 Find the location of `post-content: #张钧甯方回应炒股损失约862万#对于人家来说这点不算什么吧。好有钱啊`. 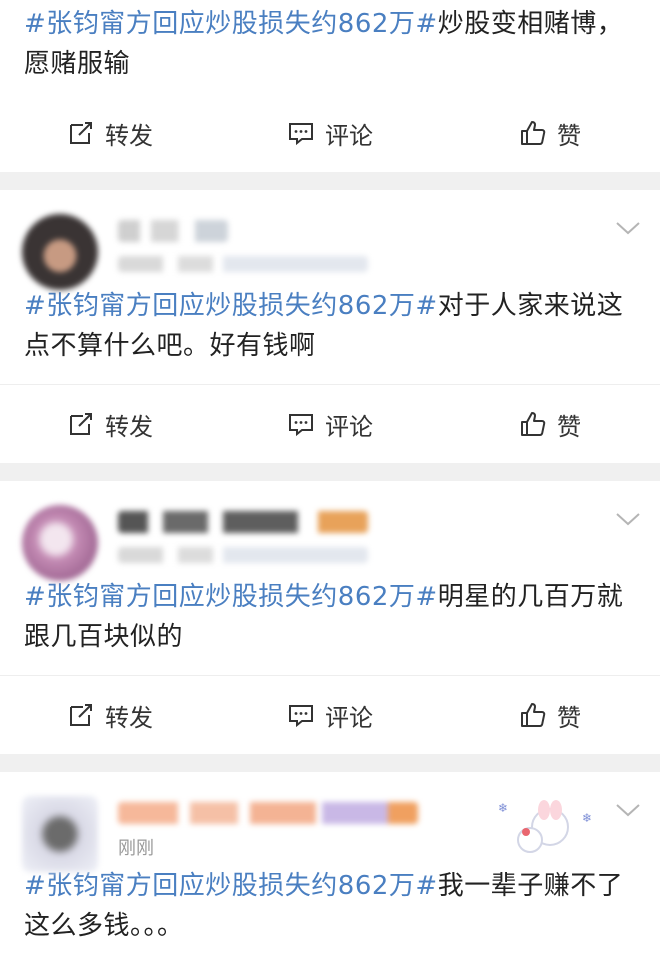

post-content: #张钧甯方回应炒股损失约862万#对于人家来说这点不算什么吧。好有钱啊 is located at coordinates (330, 326).